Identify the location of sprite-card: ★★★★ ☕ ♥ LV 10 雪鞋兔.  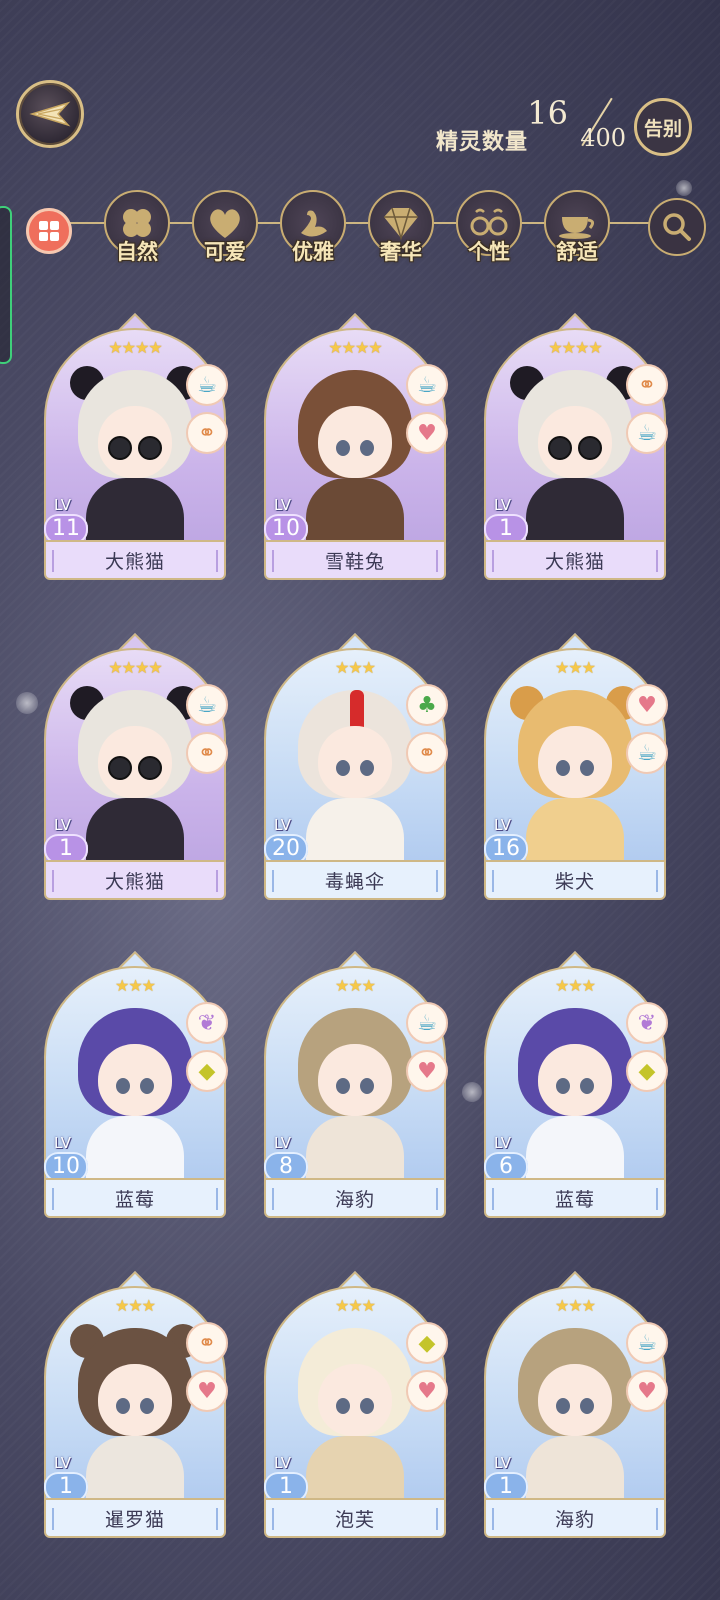
(355, 442).